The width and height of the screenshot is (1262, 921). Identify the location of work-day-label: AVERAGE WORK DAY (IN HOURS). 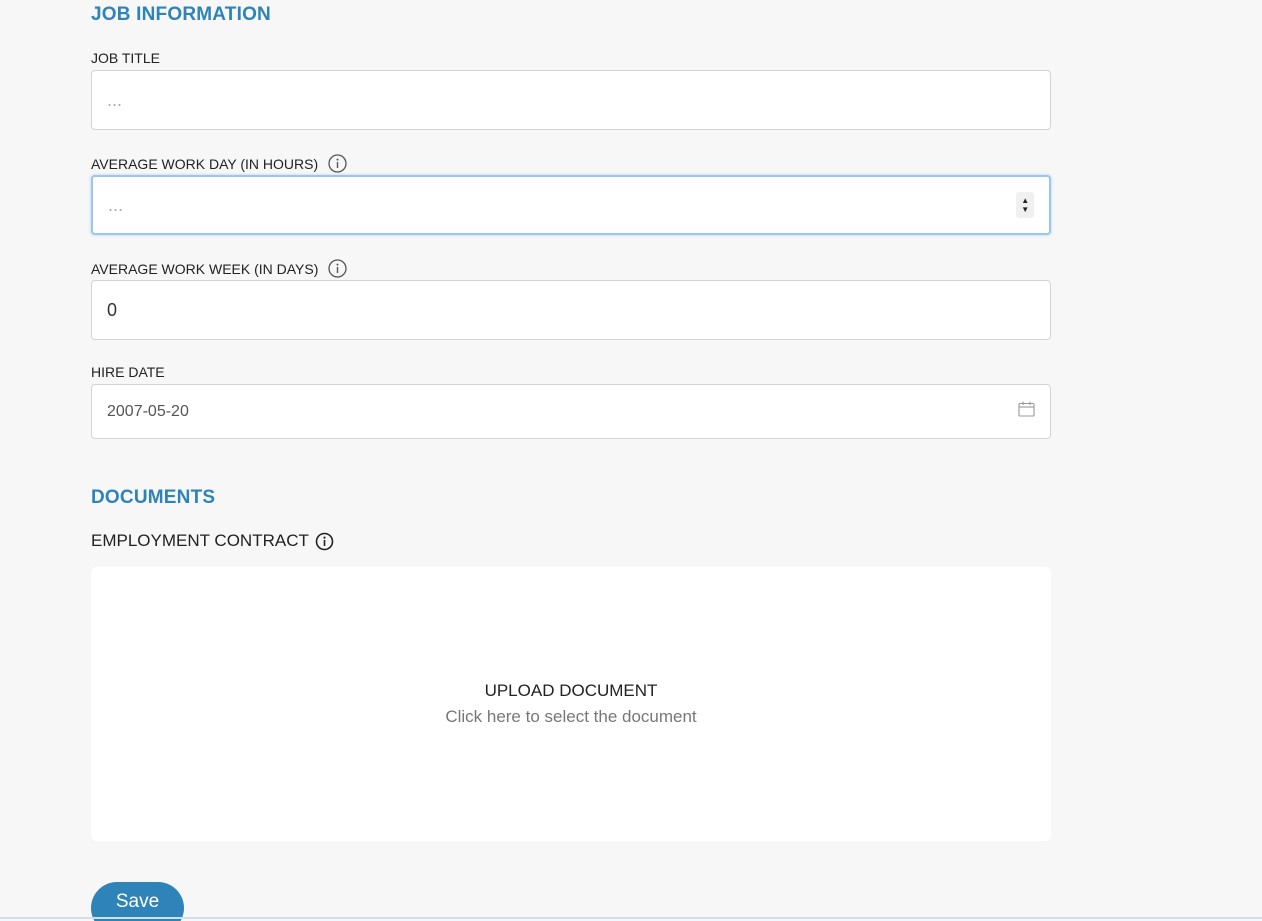
(219, 163).